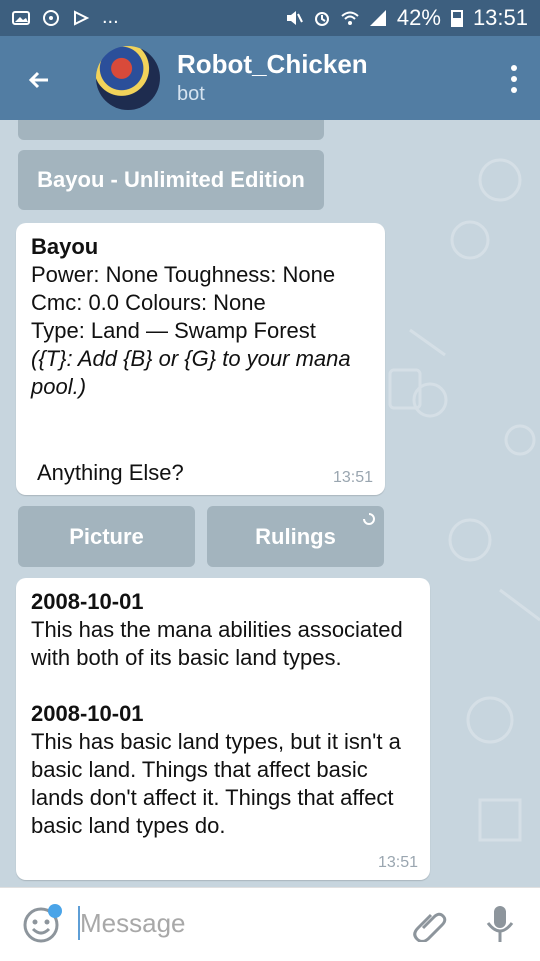 Image resolution: width=540 pixels, height=961 pixels. What do you see at coordinates (514, 79) in the screenshot?
I see `more-options-icon` at bounding box center [514, 79].